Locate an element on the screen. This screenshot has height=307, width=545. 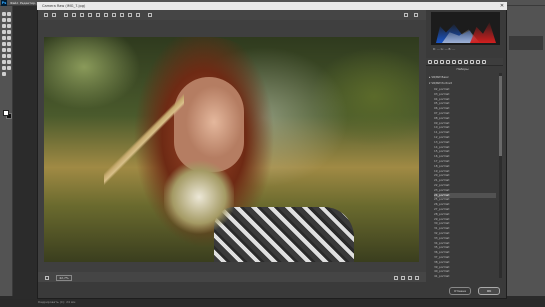
graduated-filter-icon is located at coordinates (130, 15).